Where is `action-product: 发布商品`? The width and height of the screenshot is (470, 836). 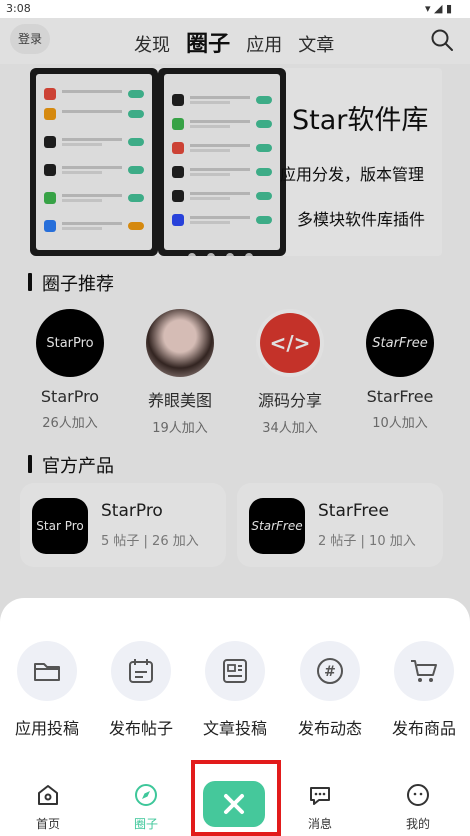 action-product: 发布商品 is located at coordinates (424, 690).